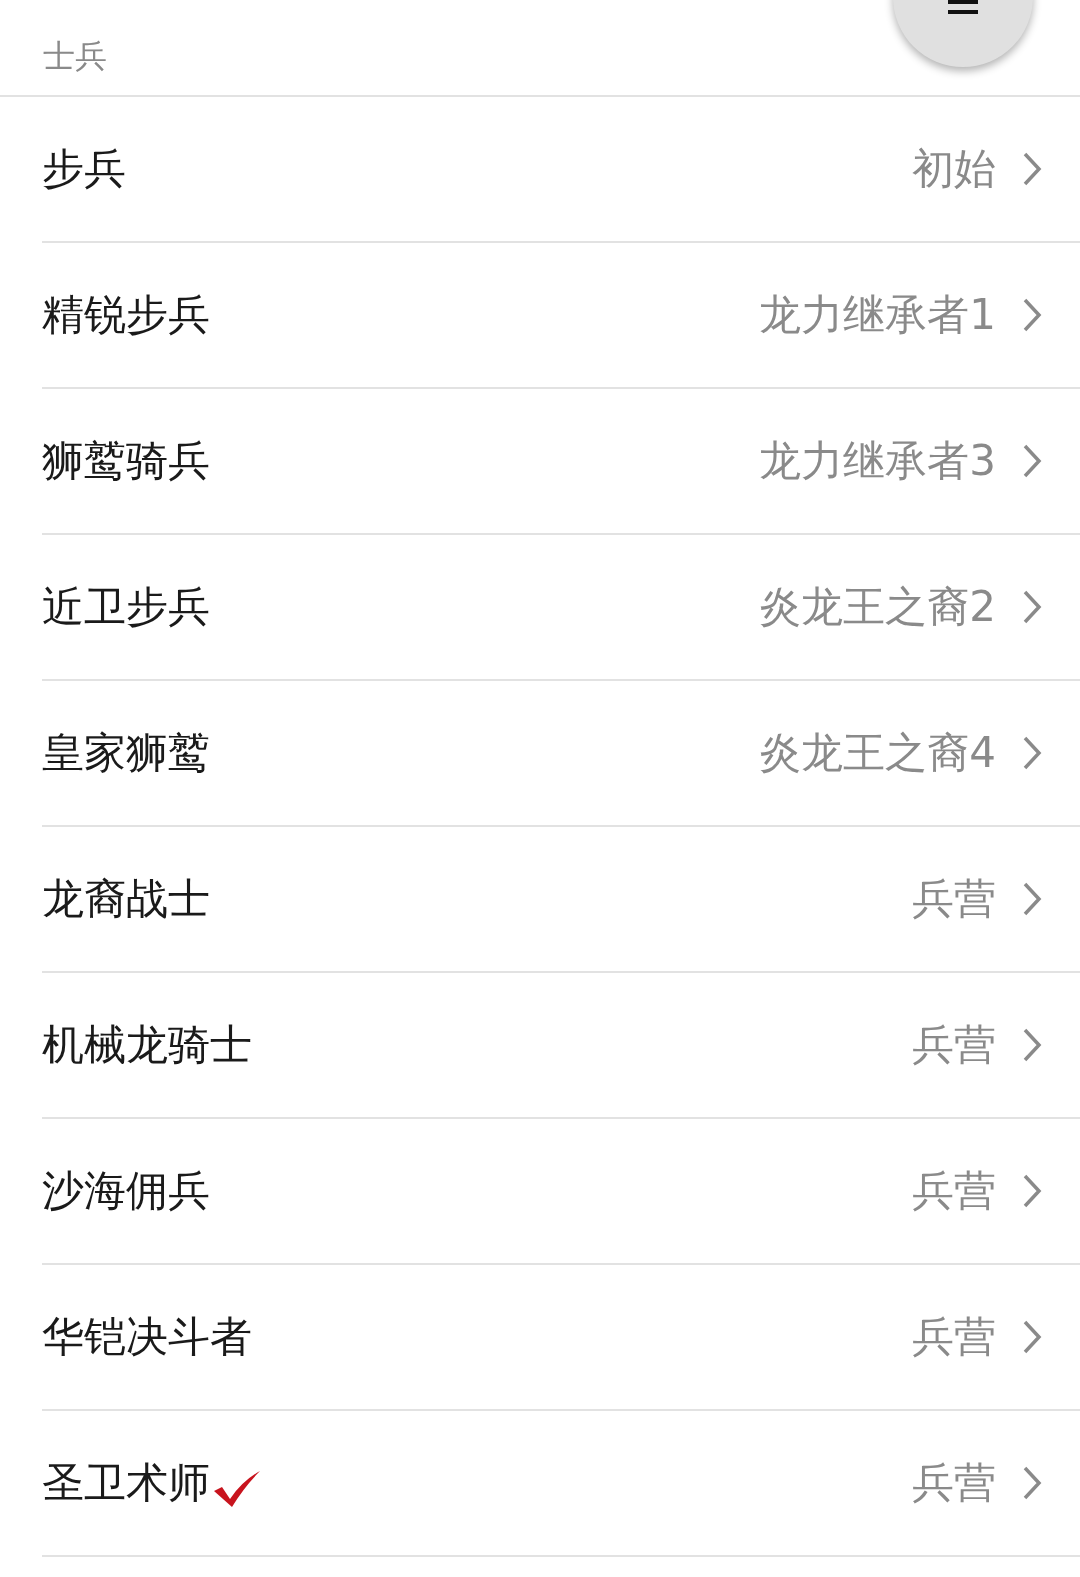 The width and height of the screenshot is (1080, 1577). Describe the element at coordinates (561, 170) in the screenshot. I see `list-item: 步兵 初始` at that location.